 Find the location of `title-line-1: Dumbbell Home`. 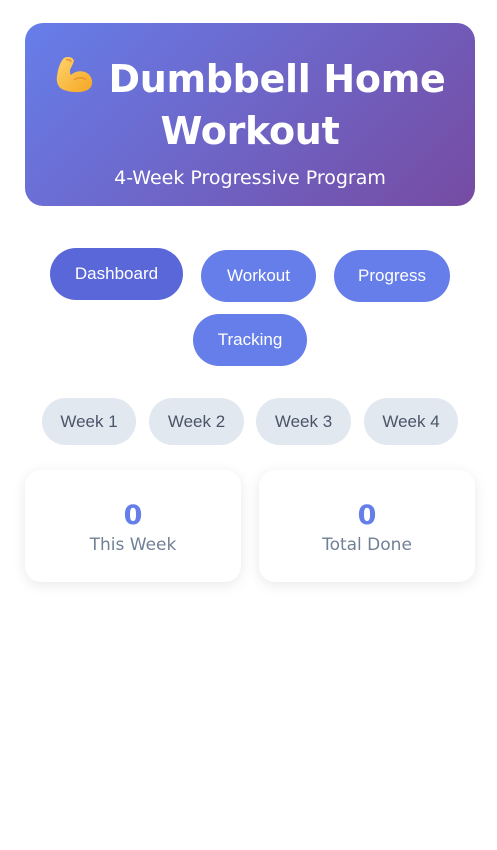

title-line-1: Dumbbell Home is located at coordinates (277, 79).